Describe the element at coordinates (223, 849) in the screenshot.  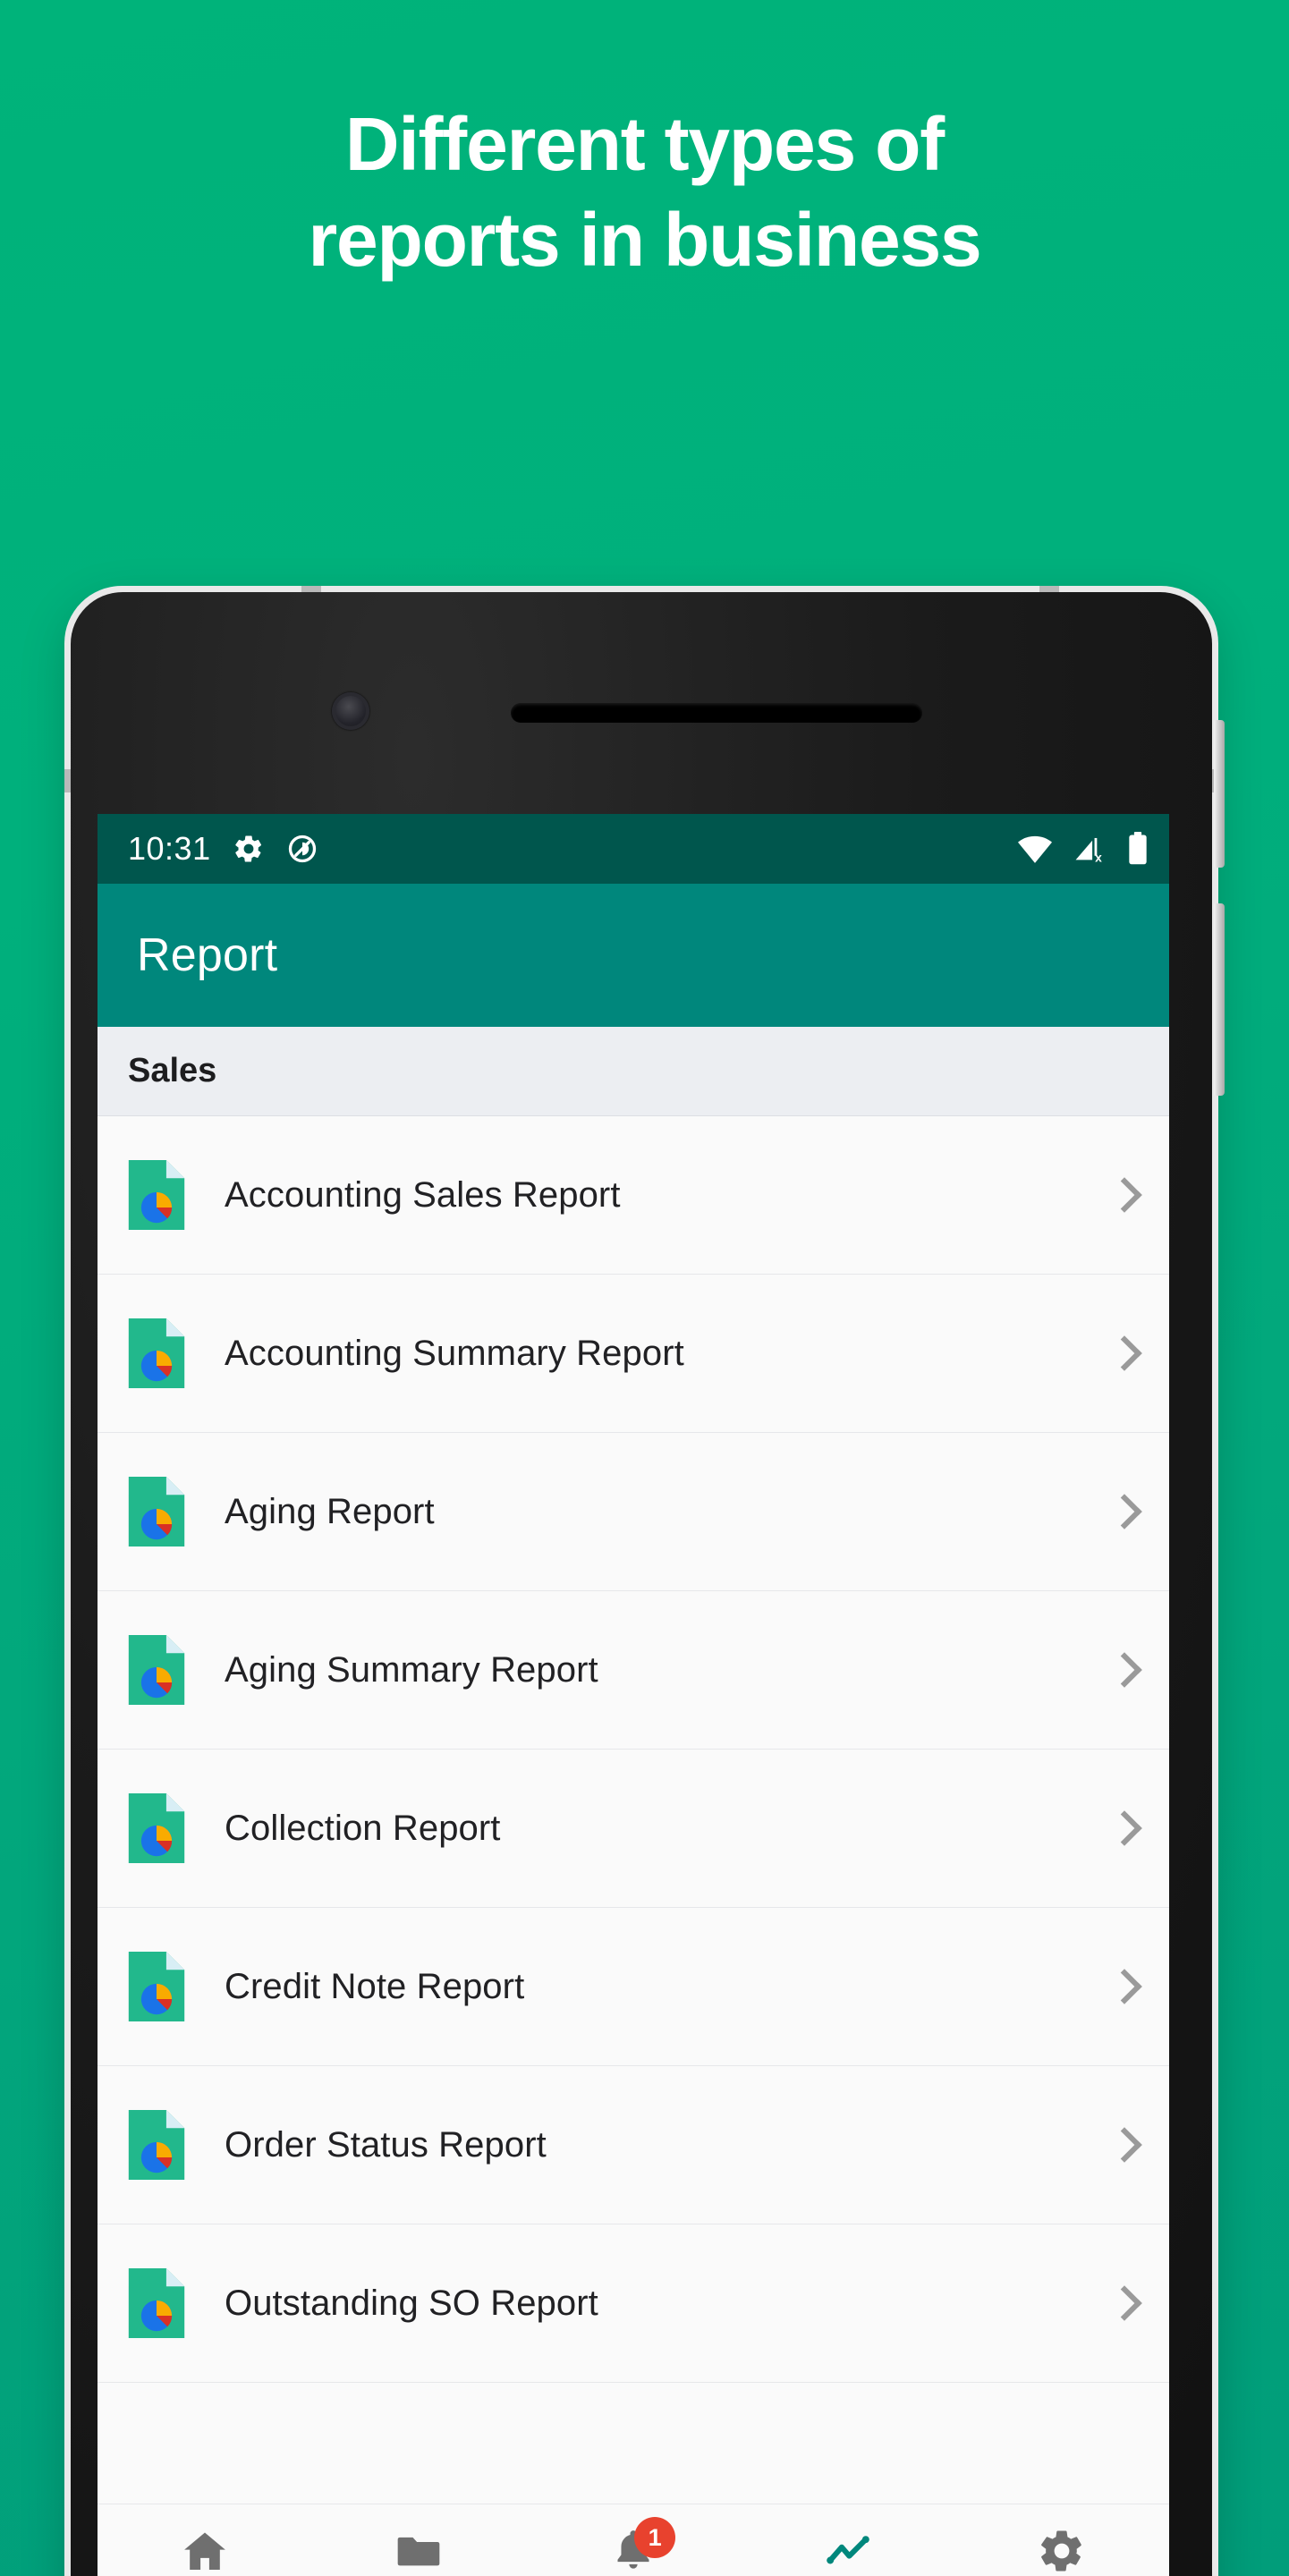
I see `status-bar-left: 10:31` at that location.